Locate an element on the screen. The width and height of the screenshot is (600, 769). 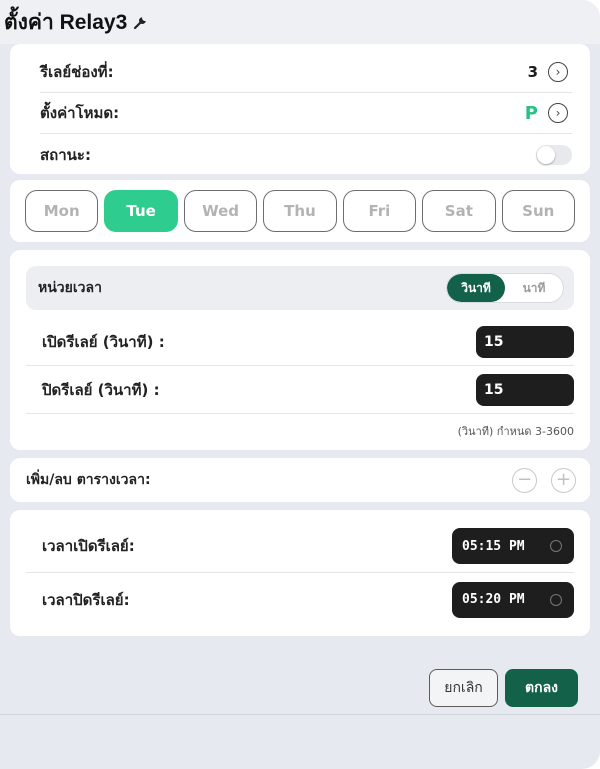
time-unit-switch: วินาที นาที is located at coordinates (505, 288).